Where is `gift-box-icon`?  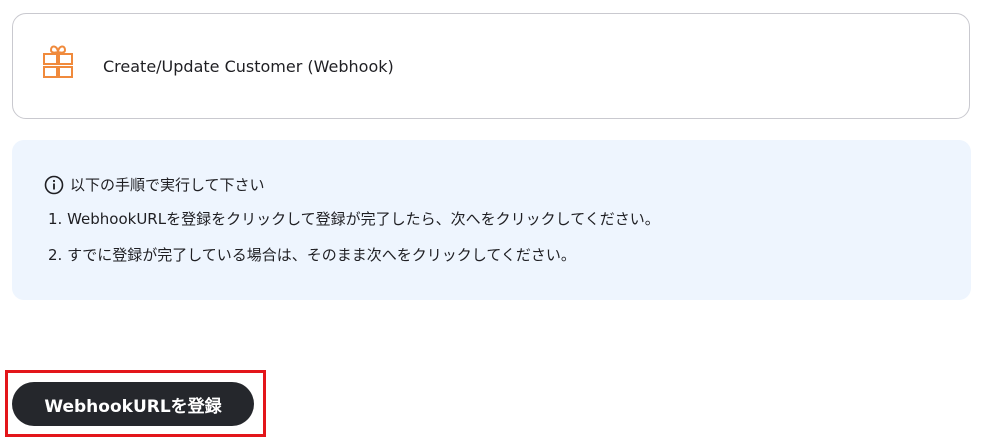
gift-box-icon is located at coordinates (58, 66).